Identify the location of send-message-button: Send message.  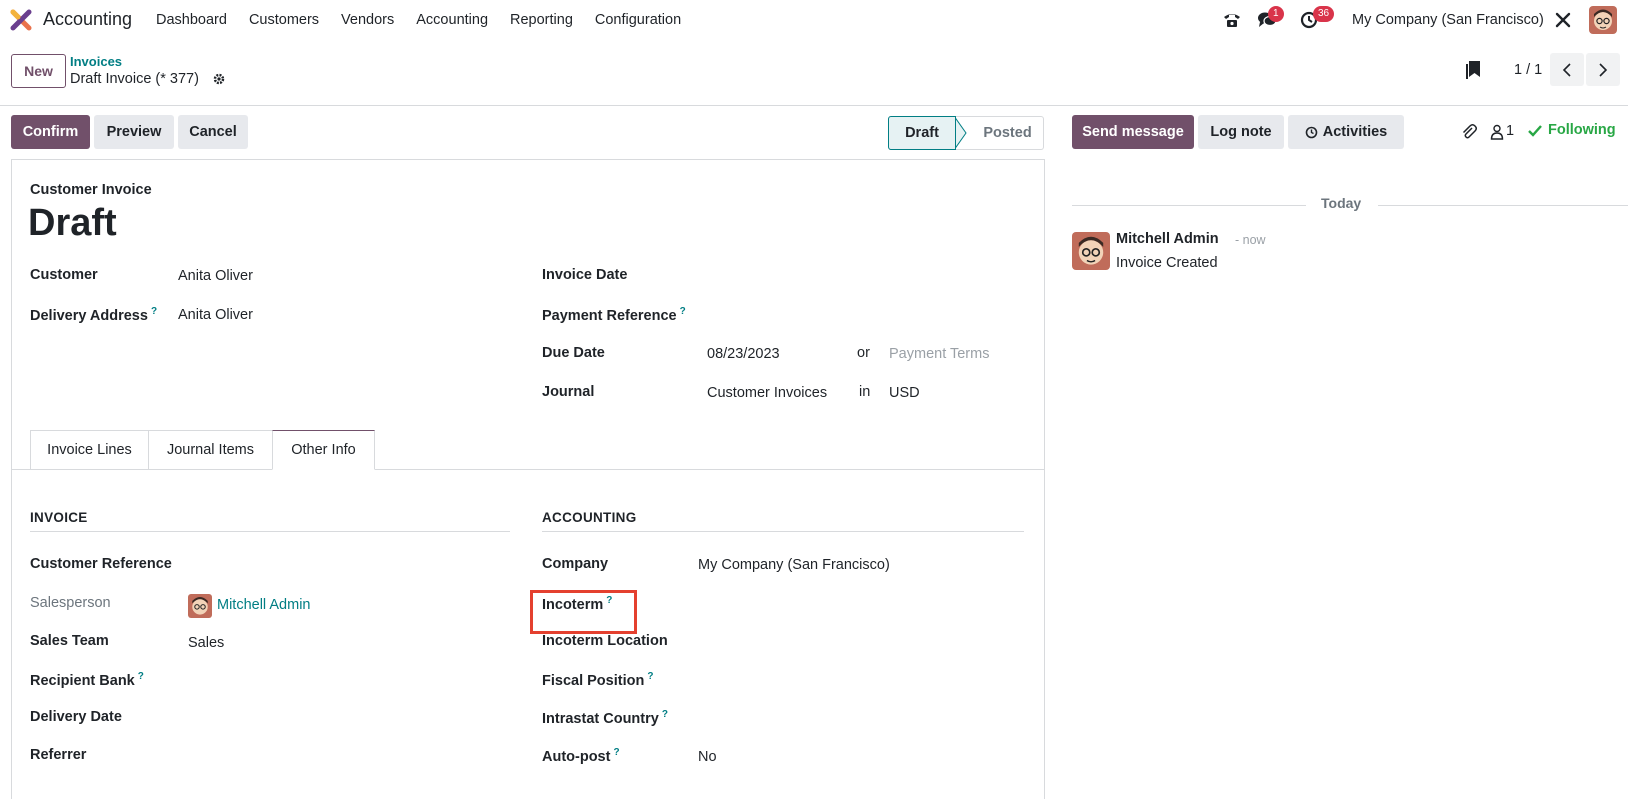
(1133, 132).